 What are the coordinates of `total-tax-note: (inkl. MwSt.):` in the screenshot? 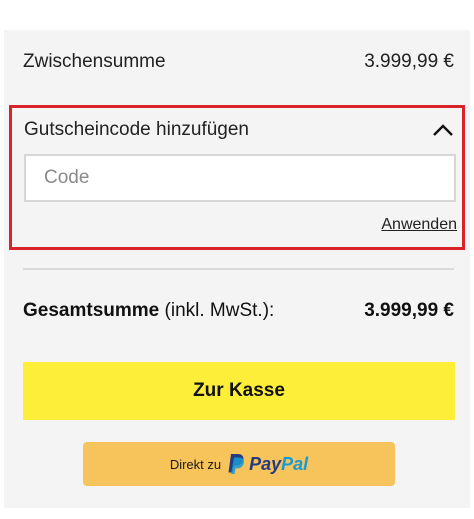 It's located at (219, 310).